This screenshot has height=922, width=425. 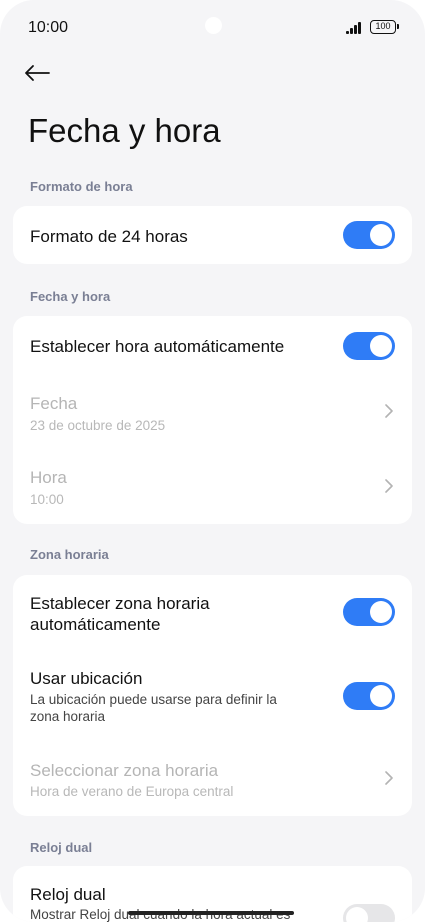 I want to click on row-use-location-sub-2: zona horaria, so click(x=68, y=716).